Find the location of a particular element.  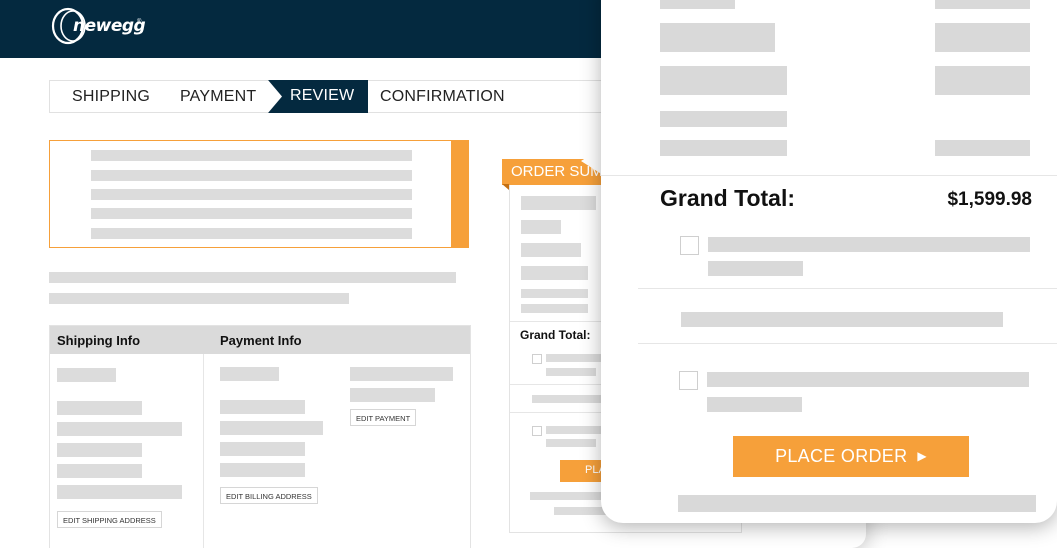

grand-total-label: Grand Total: is located at coordinates (728, 198).